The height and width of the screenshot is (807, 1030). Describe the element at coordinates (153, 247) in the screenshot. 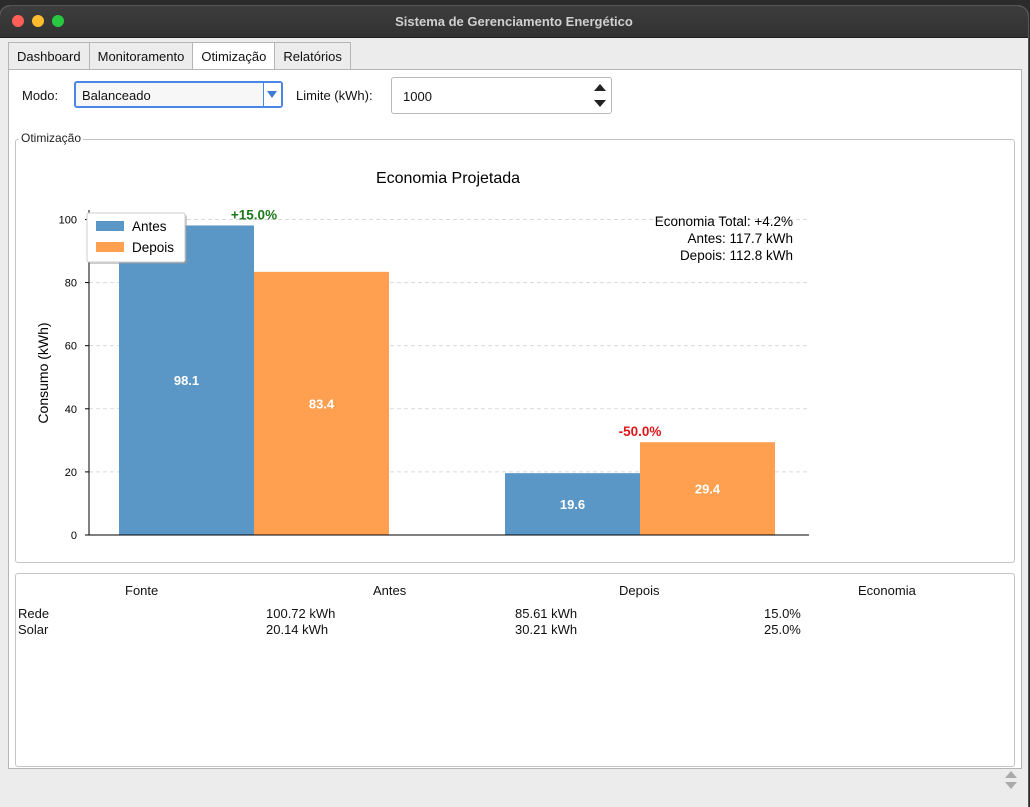

I see `legend-label-depois: Depois` at that location.